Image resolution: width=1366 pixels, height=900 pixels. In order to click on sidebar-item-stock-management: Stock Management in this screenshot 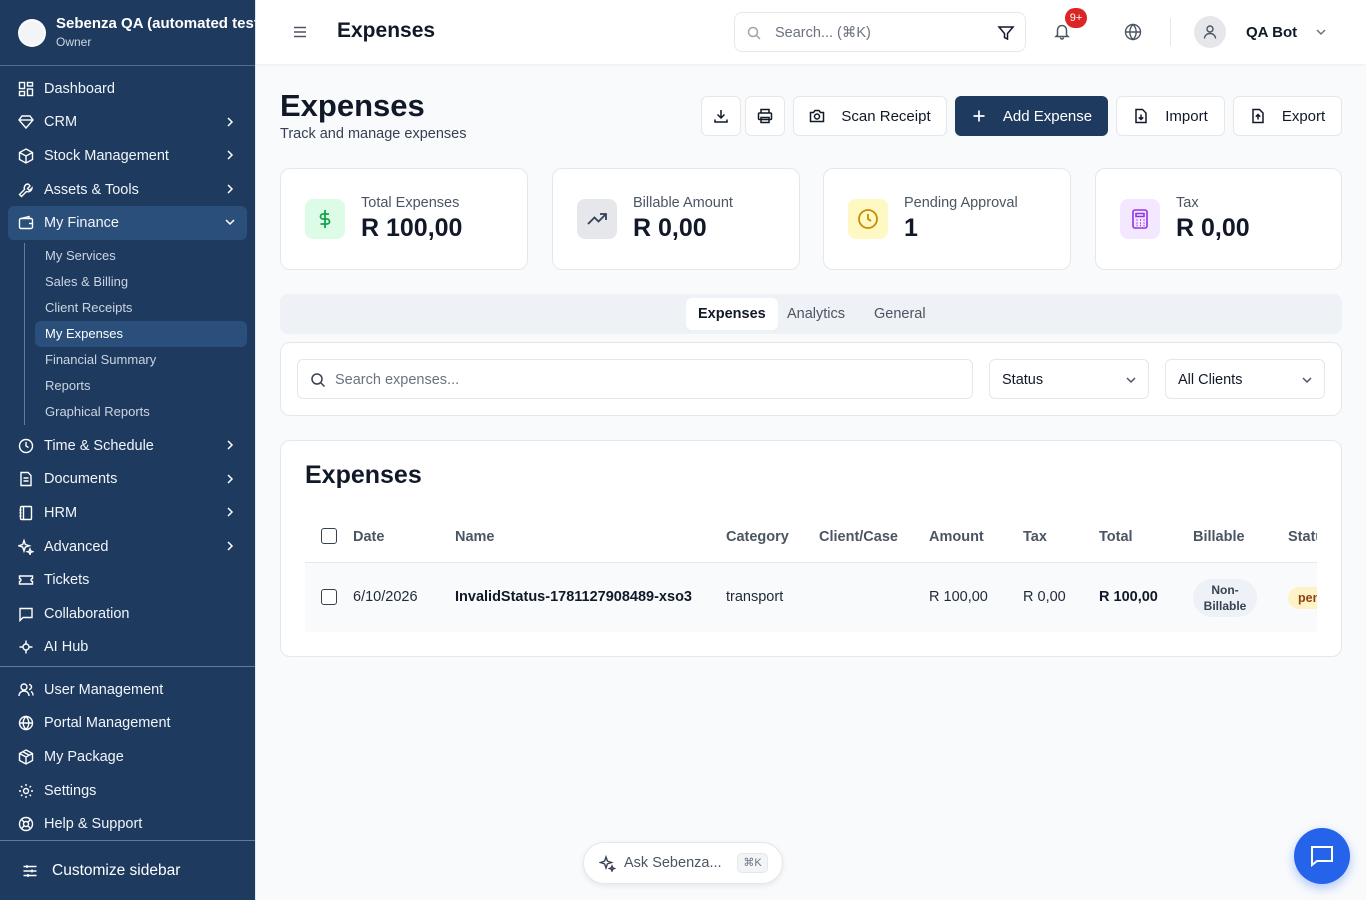, I will do `click(127, 156)`.